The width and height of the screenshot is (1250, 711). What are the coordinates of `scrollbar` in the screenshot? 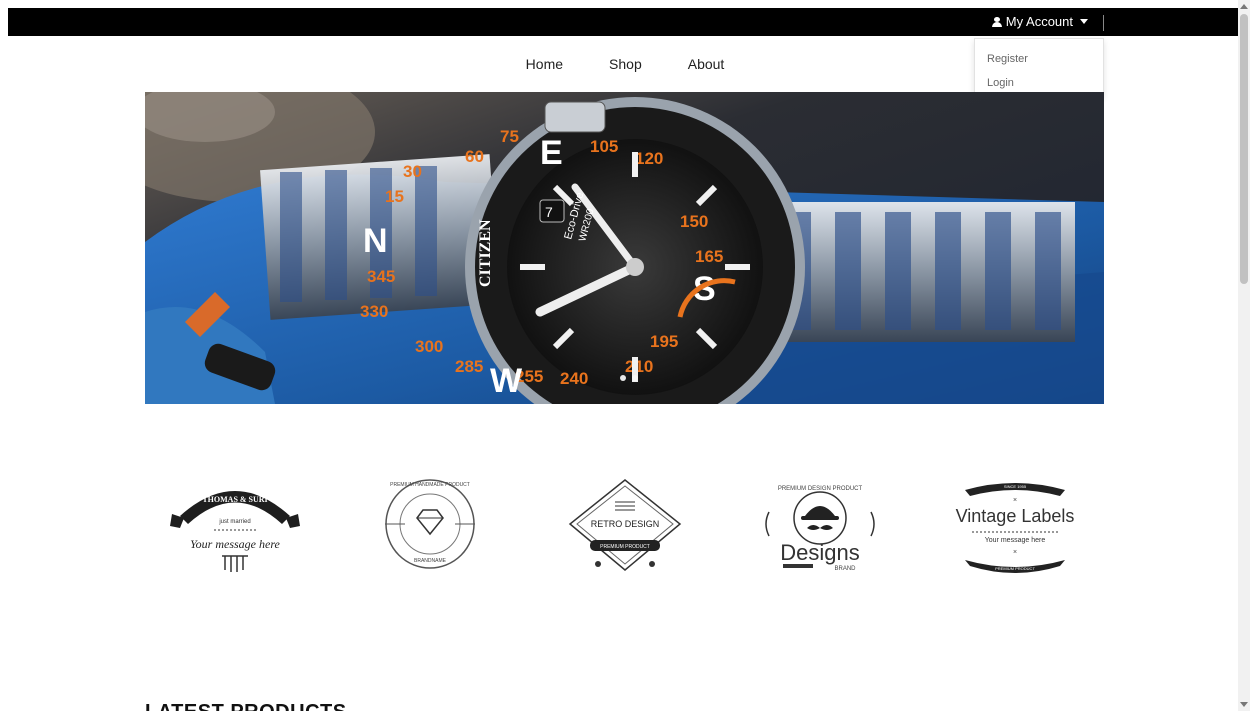 It's located at (1244, 355).